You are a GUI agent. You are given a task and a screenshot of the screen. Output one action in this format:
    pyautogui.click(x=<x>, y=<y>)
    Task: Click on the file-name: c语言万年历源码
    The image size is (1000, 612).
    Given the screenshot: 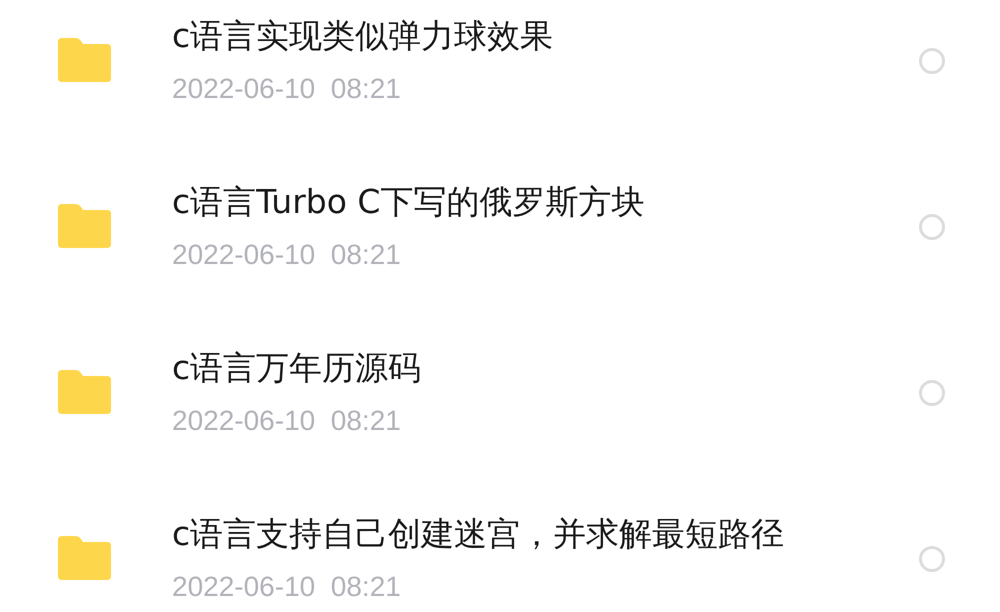 What is the action you would take?
    pyautogui.click(x=297, y=368)
    